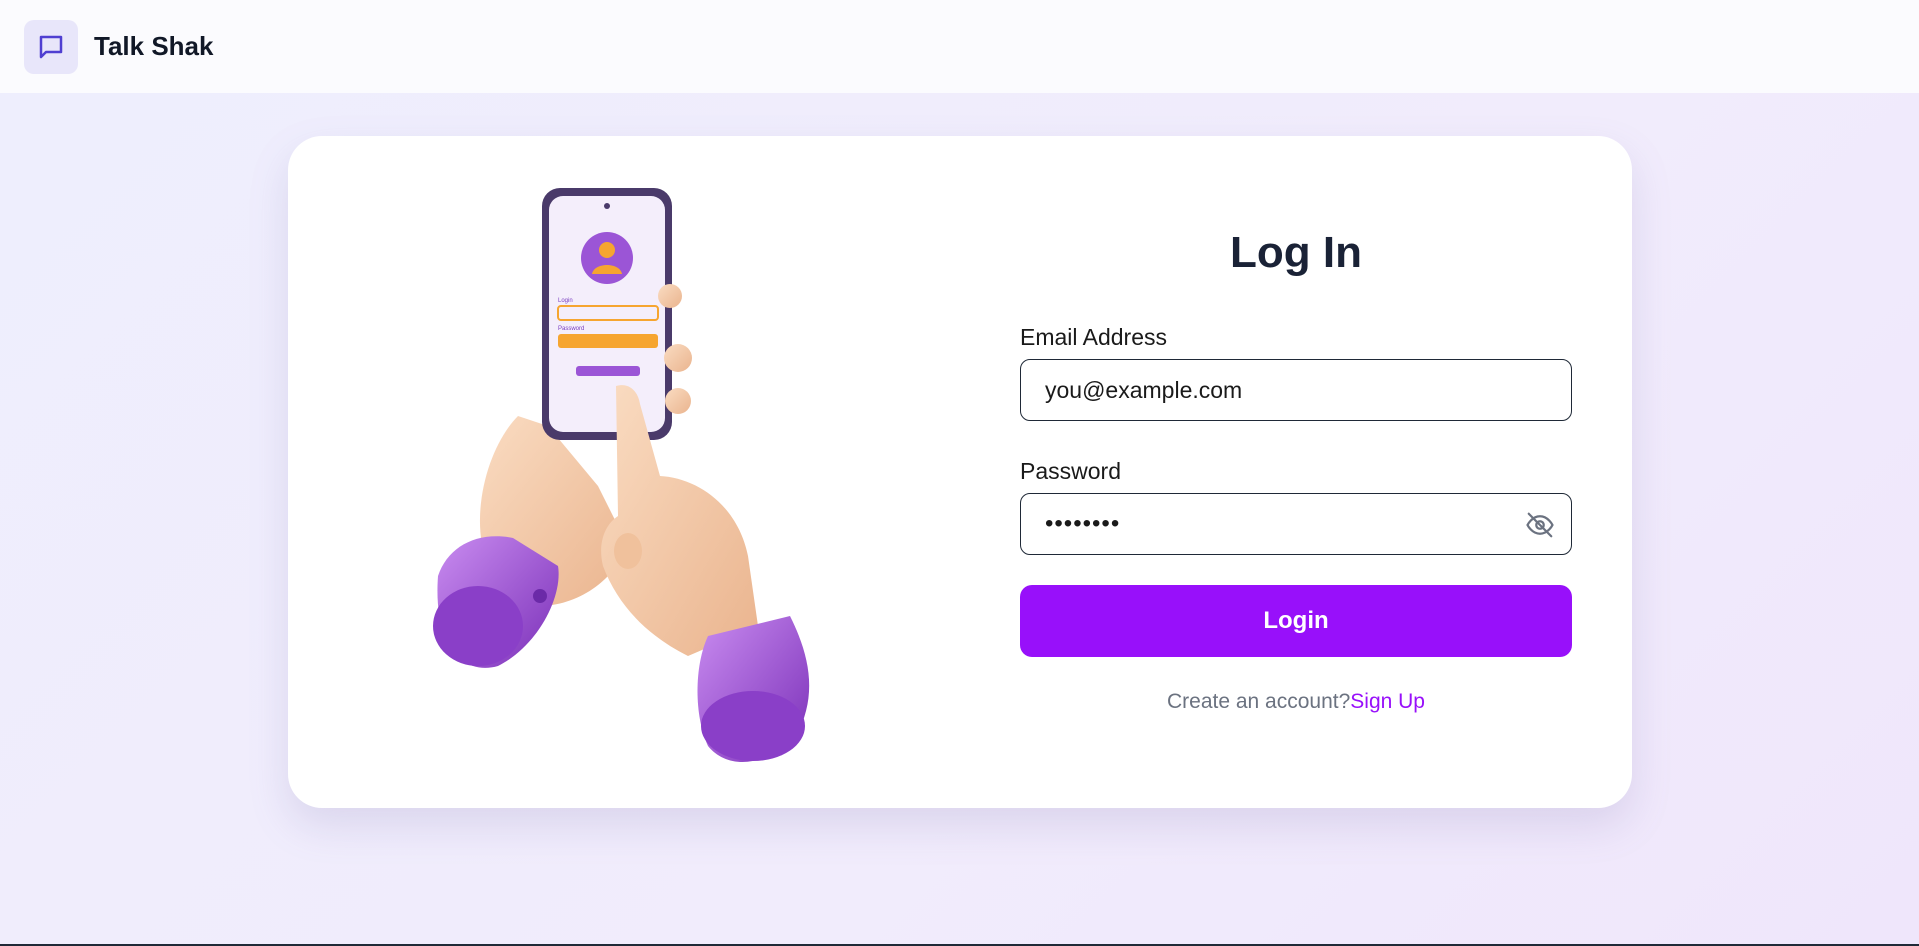  I want to click on phone-password-label: Password, so click(571, 329).